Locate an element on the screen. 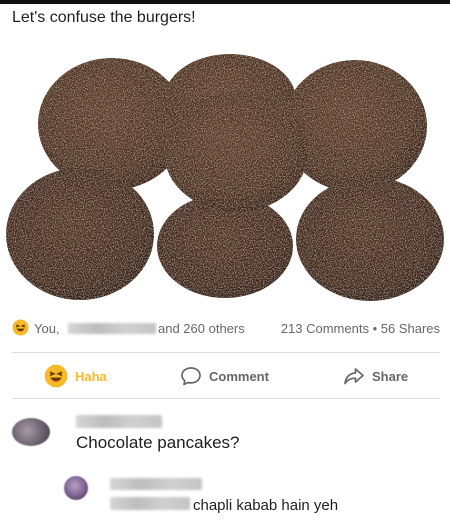 The width and height of the screenshot is (450, 521). share-label: Share is located at coordinates (390, 376).